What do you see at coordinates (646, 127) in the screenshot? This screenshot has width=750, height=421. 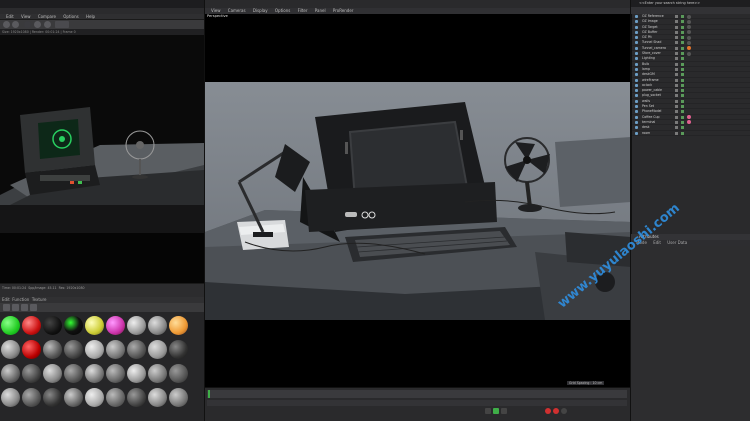 I see `object-name: desk` at bounding box center [646, 127].